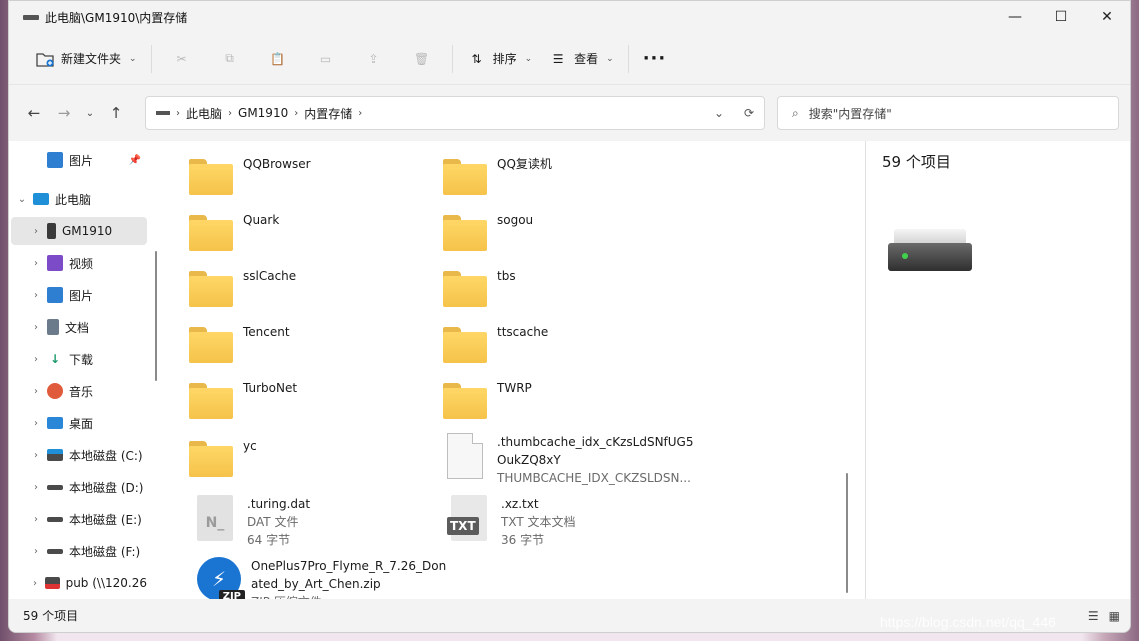  I want to click on sidebar-item-gm1910: › GM1910, so click(79, 231).